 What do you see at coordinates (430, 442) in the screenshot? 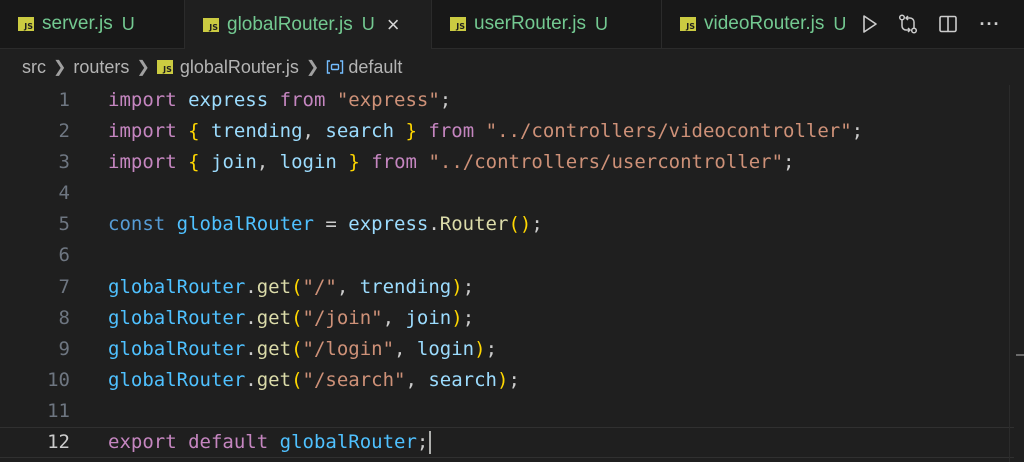
I see `text-cursor` at bounding box center [430, 442].